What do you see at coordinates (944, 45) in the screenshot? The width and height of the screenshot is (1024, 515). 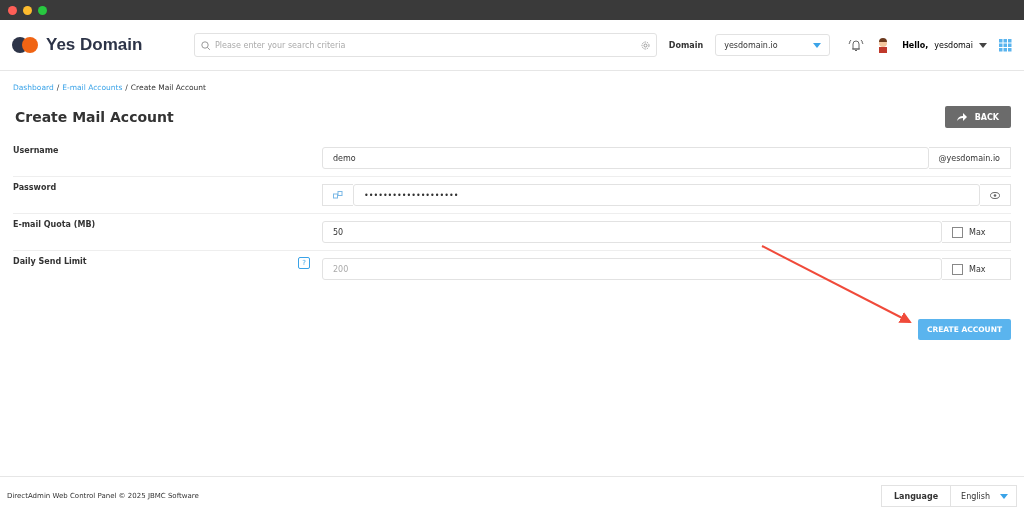 I see `user-menu: Hello, yesdomai` at bounding box center [944, 45].